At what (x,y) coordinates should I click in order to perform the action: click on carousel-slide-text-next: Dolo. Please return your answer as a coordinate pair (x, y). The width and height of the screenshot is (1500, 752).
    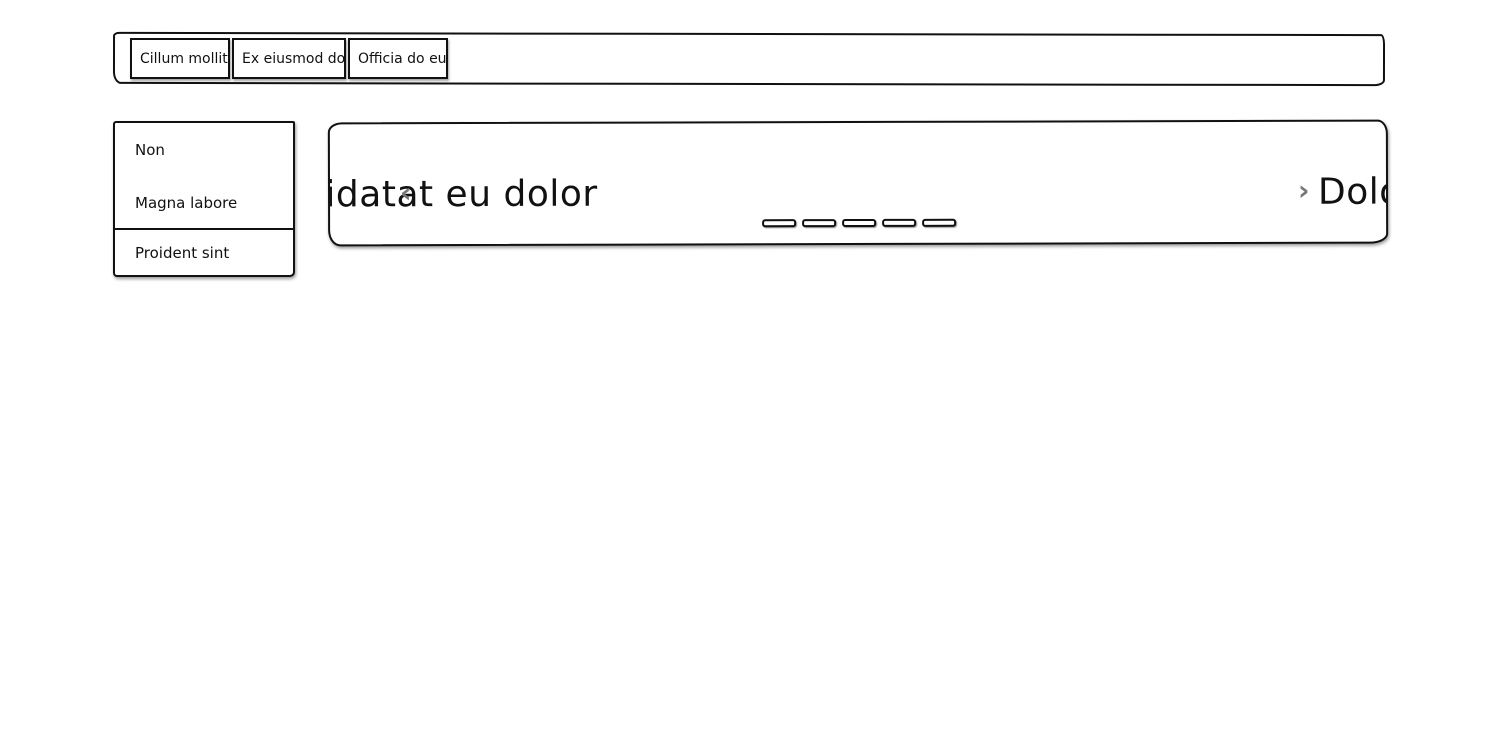
    Looking at the image, I should click on (1353, 192).